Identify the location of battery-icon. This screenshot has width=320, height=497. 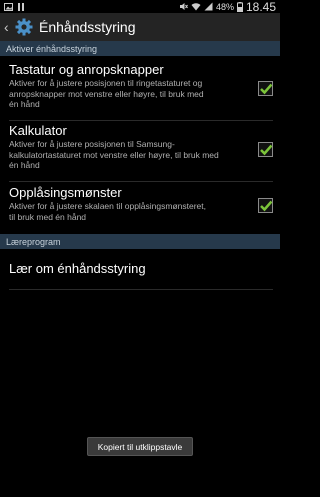
(239, 6).